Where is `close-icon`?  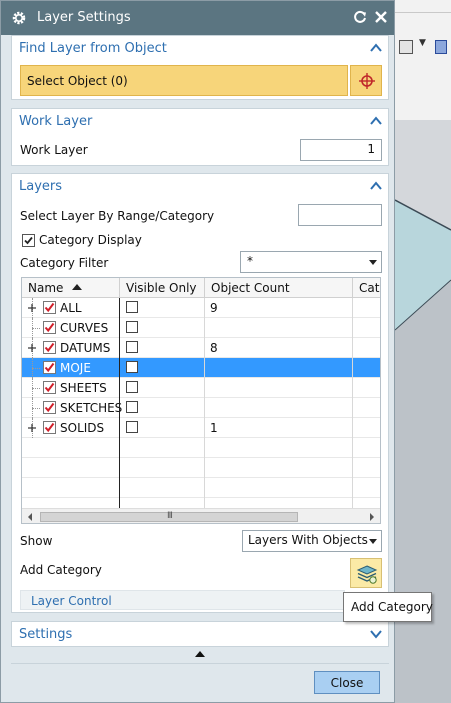 close-icon is located at coordinates (381, 17).